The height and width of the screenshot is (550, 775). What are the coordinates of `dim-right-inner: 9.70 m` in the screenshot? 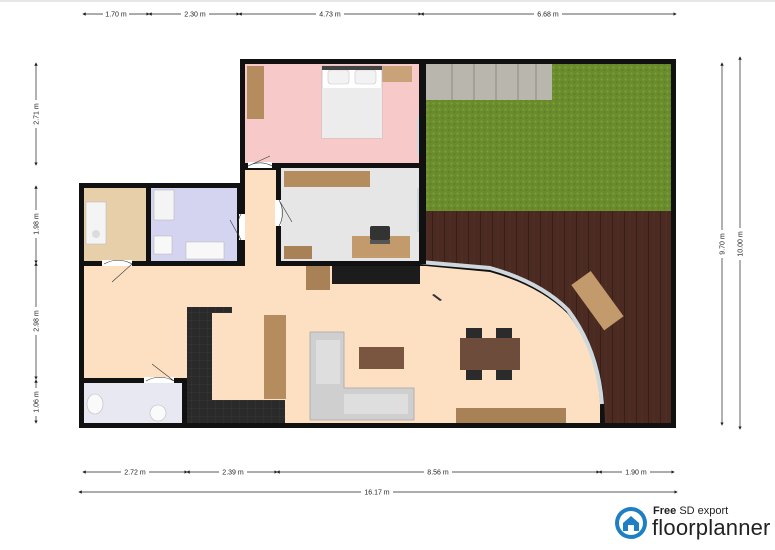 It's located at (722, 244).